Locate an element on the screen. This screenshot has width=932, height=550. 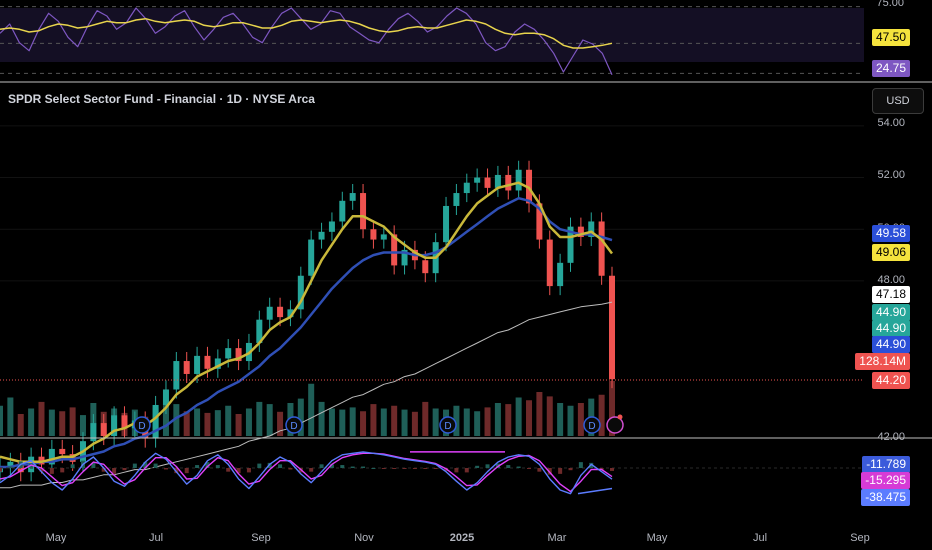
price-badge: 49.06 is located at coordinates (890, 252).